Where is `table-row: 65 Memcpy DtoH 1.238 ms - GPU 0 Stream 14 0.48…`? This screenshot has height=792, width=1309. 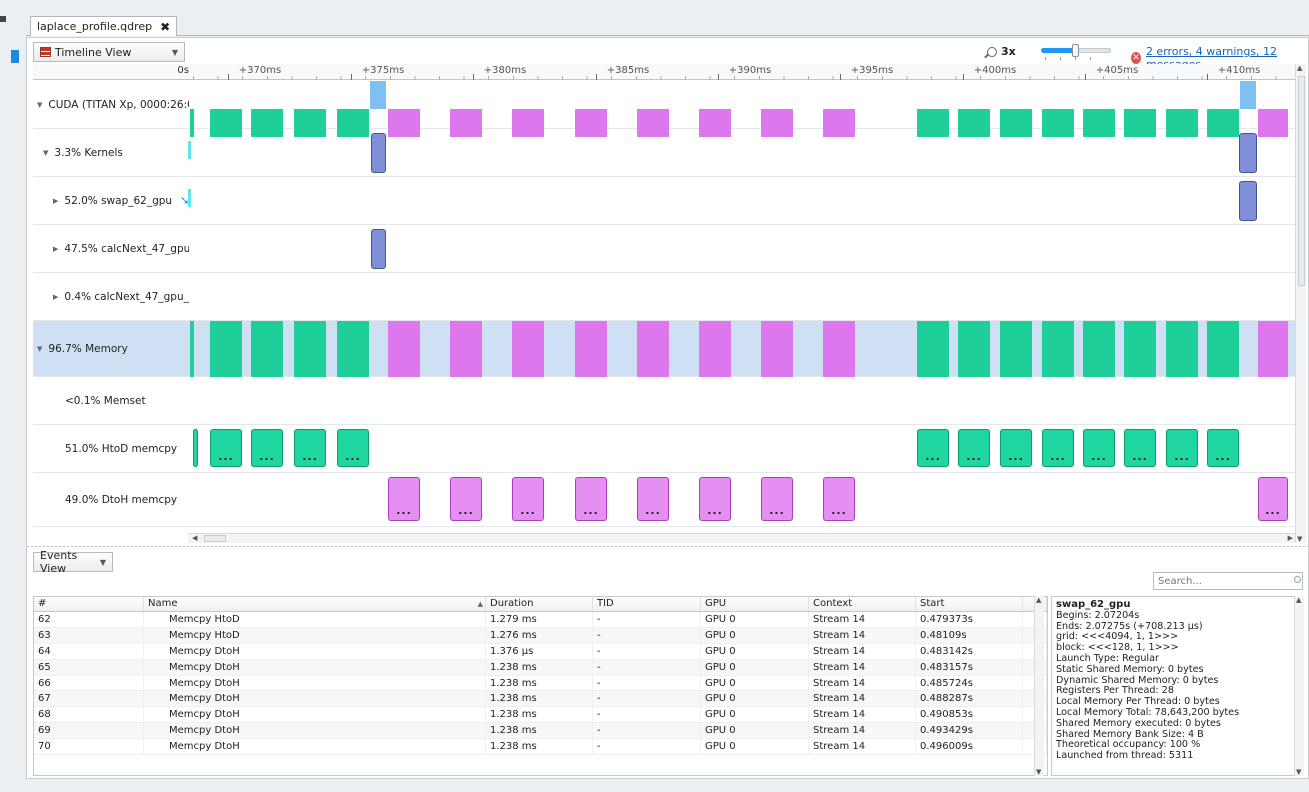 table-row: 65 Memcpy DtoH 1.238 ms - GPU 0 Stream 14 0.48… is located at coordinates (540, 667).